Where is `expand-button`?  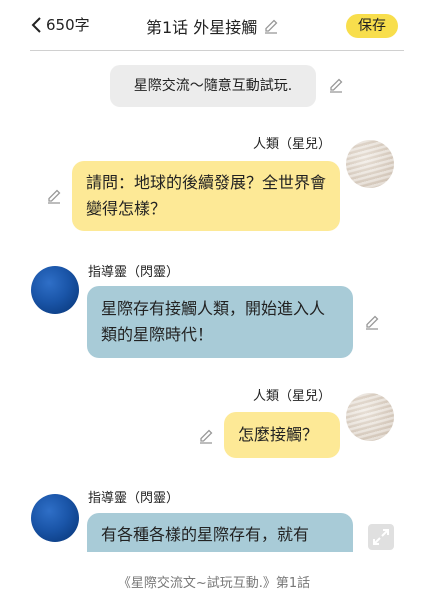 expand-button is located at coordinates (381, 537).